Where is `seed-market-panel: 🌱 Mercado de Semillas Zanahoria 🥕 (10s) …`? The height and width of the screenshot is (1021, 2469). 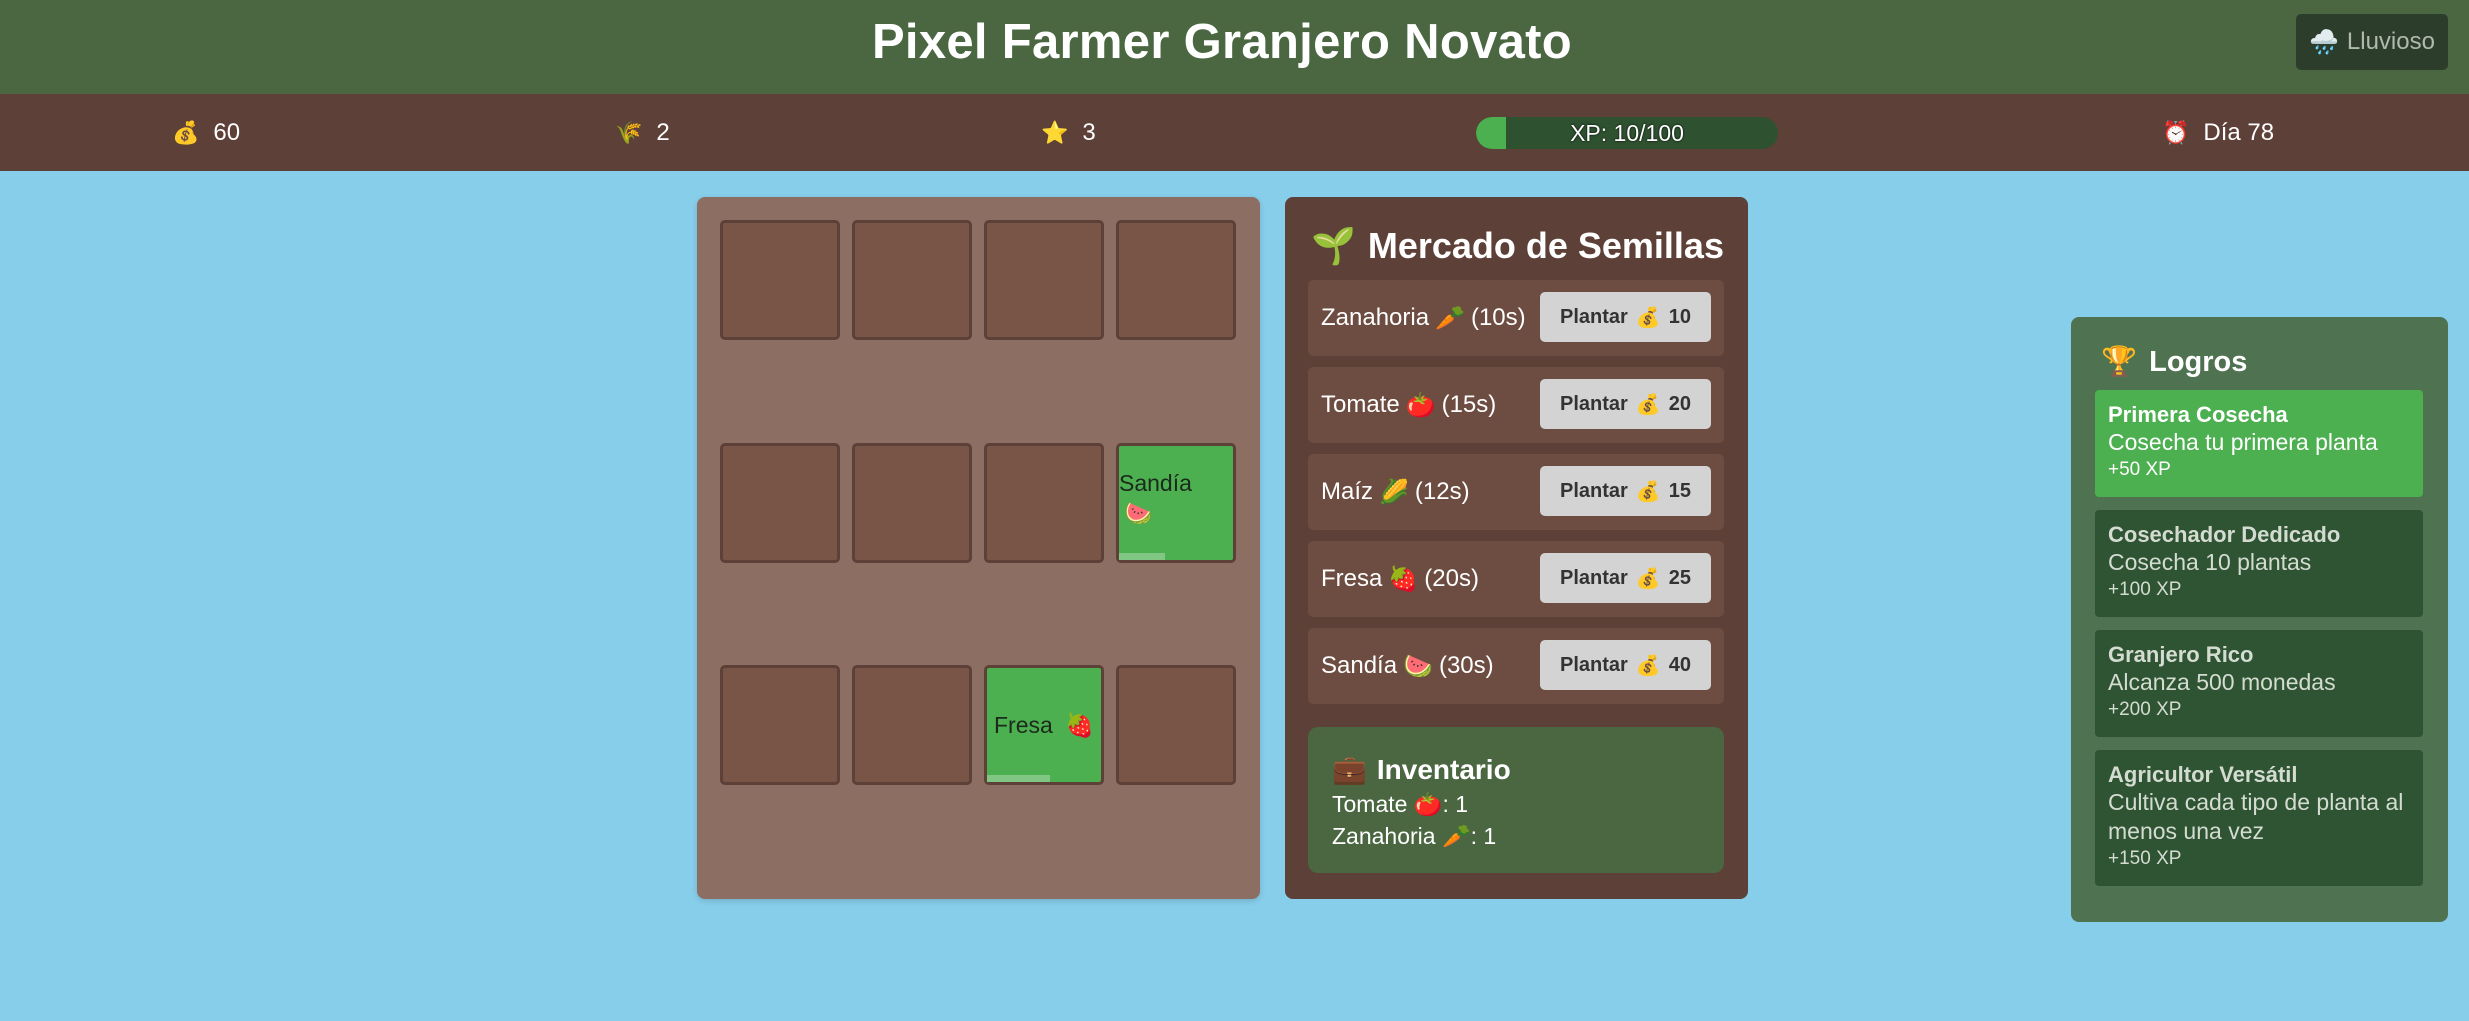 seed-market-panel: 🌱 Mercado de Semillas Zanahoria 🥕 (10s) … is located at coordinates (1516, 548).